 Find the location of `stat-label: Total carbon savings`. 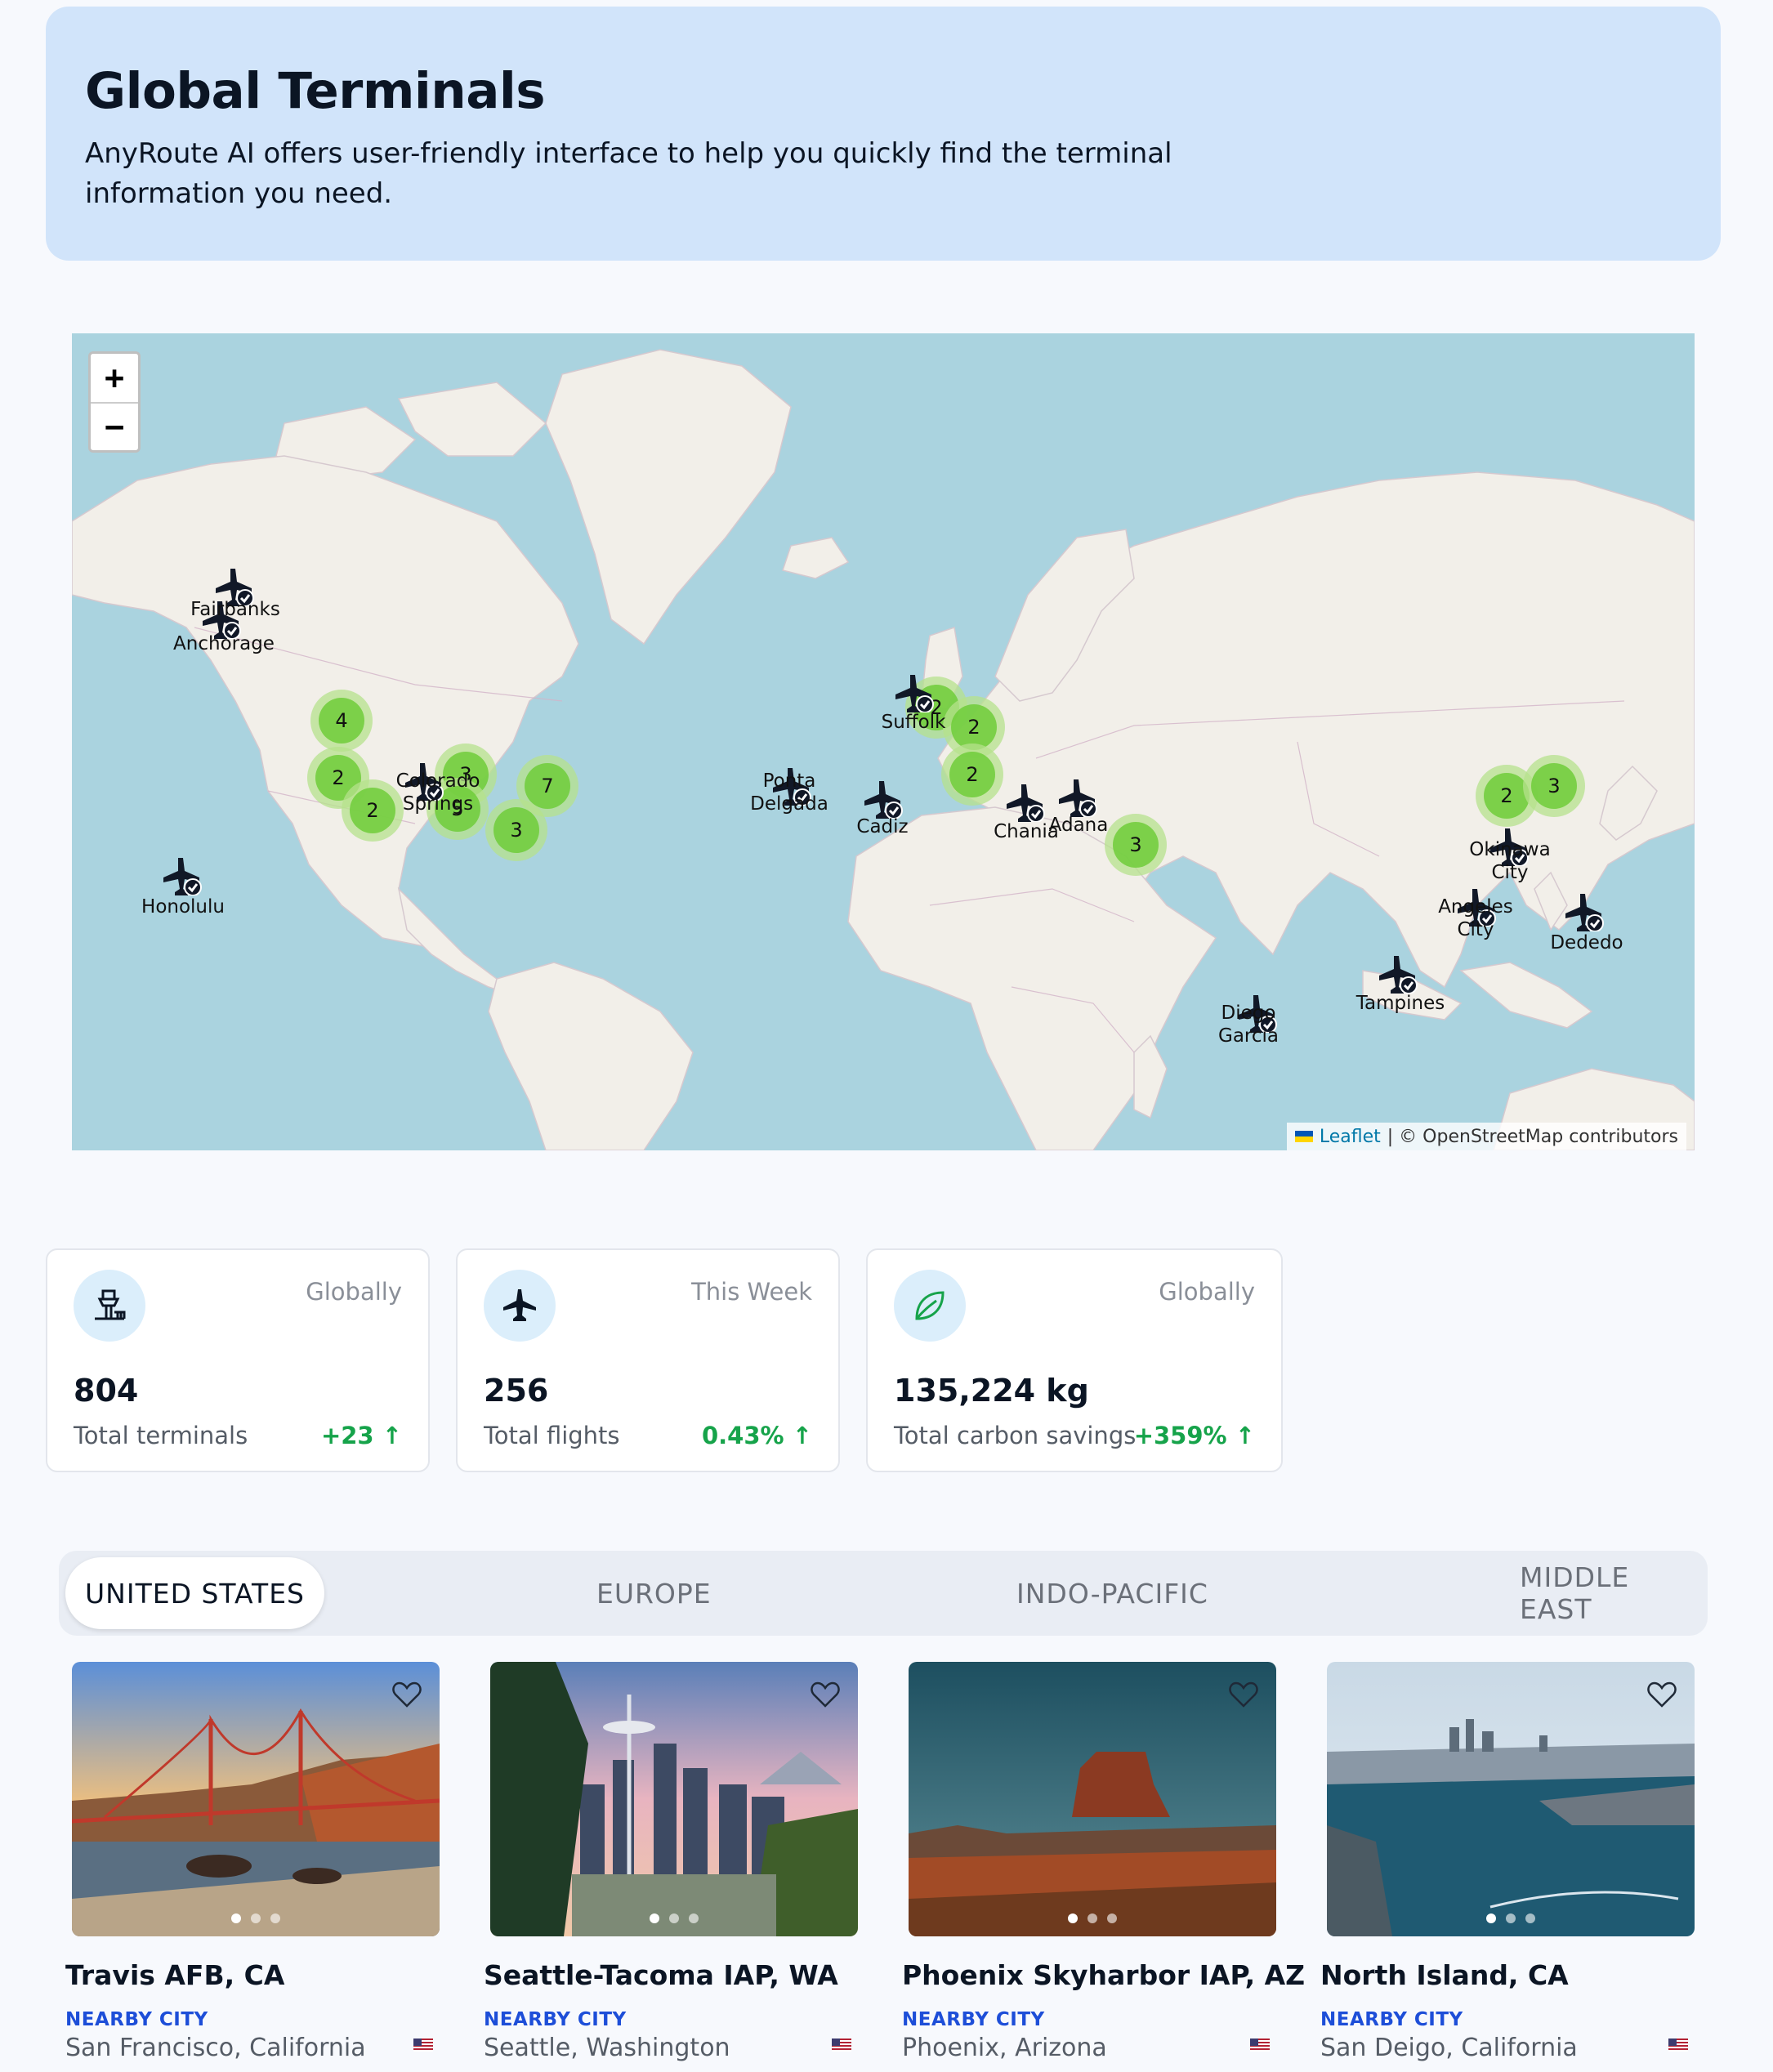

stat-label: Total carbon savings is located at coordinates (1016, 1435).